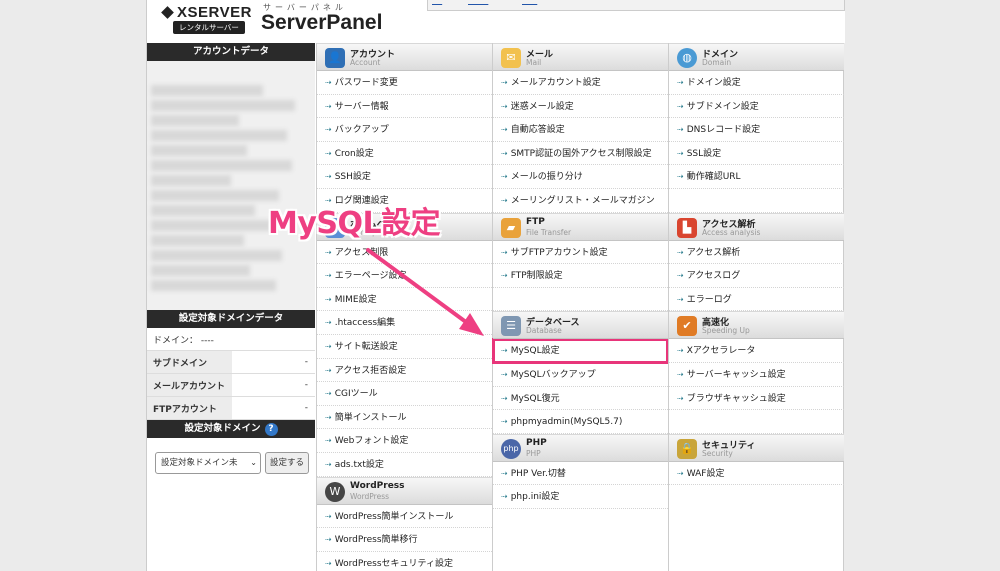  I want to click on account-data-blurred, so click(231, 185).